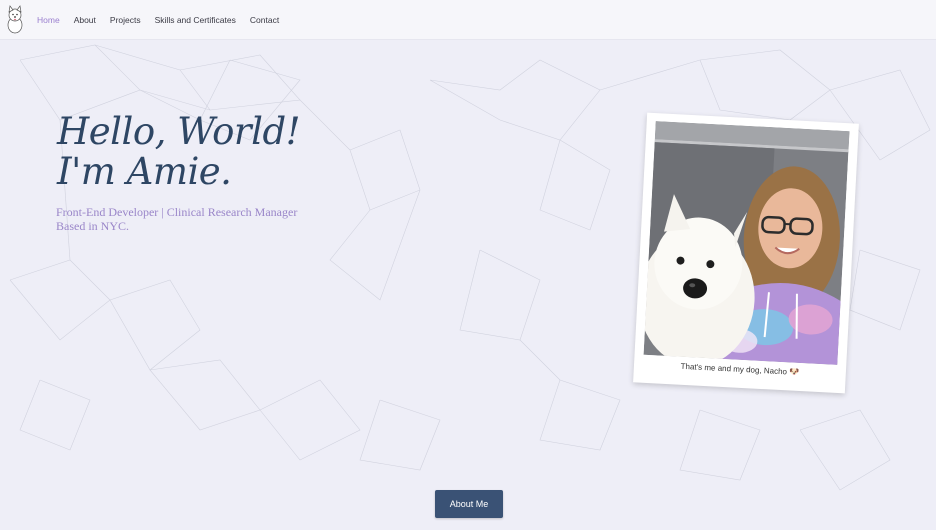 This screenshot has height=530, width=936. I want to click on hero-subtitle-line2: Based in NYC., so click(92, 226).